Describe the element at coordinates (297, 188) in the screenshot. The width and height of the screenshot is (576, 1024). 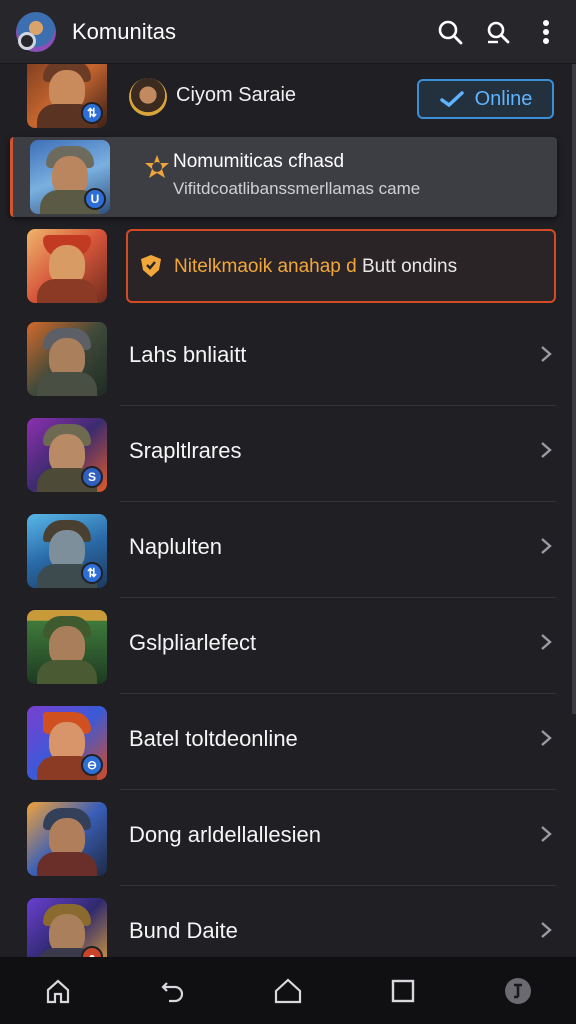
I see `card-subtitle: Vifitdcoatlibanssmerllamas came` at that location.